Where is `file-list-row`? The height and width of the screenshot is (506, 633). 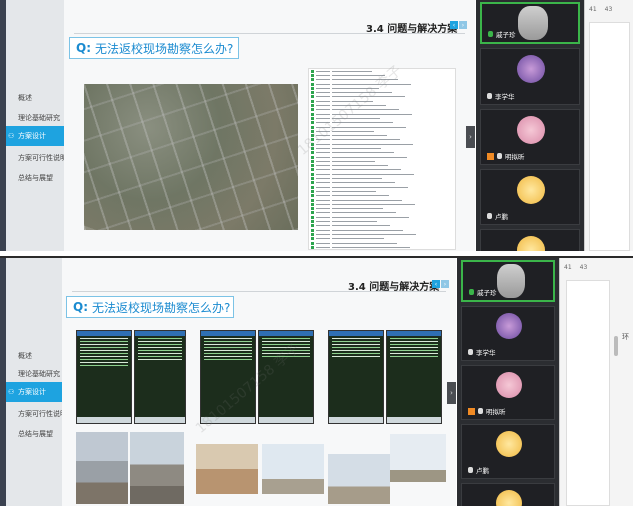
file-list-row is located at coordinates (382, 247).